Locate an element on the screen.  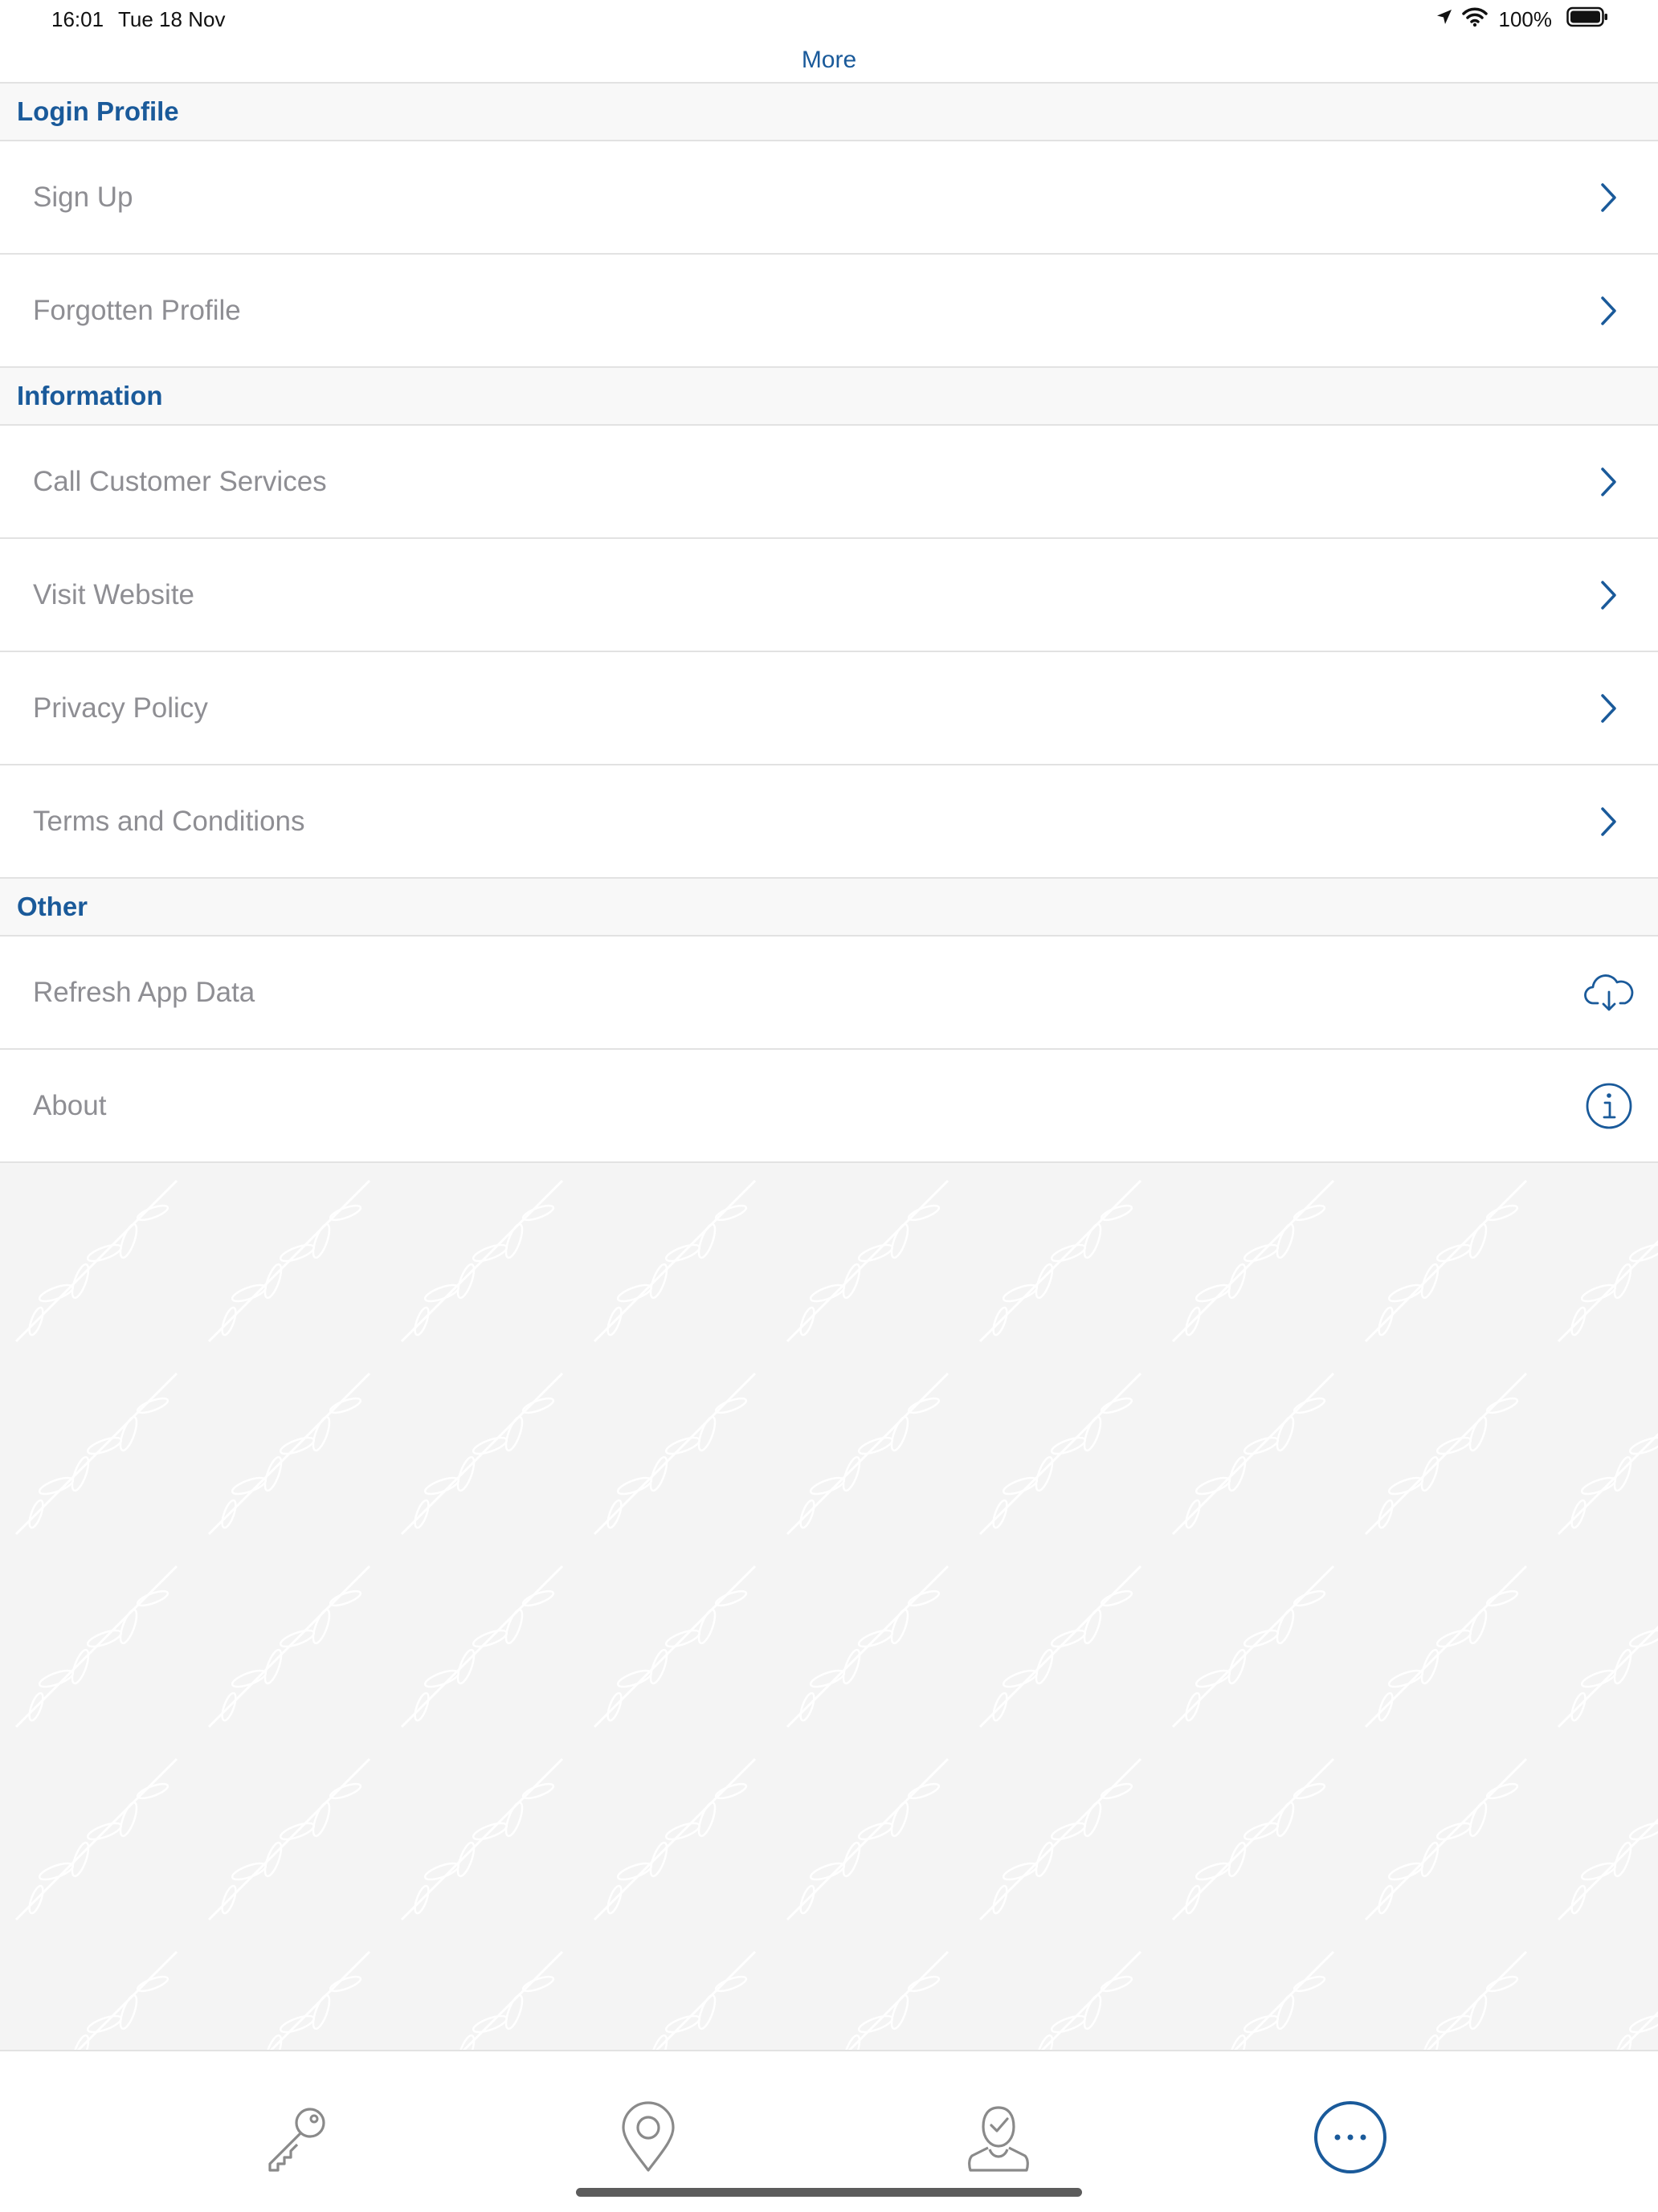
row-sign-up: Sign Up is located at coordinates (829, 198).